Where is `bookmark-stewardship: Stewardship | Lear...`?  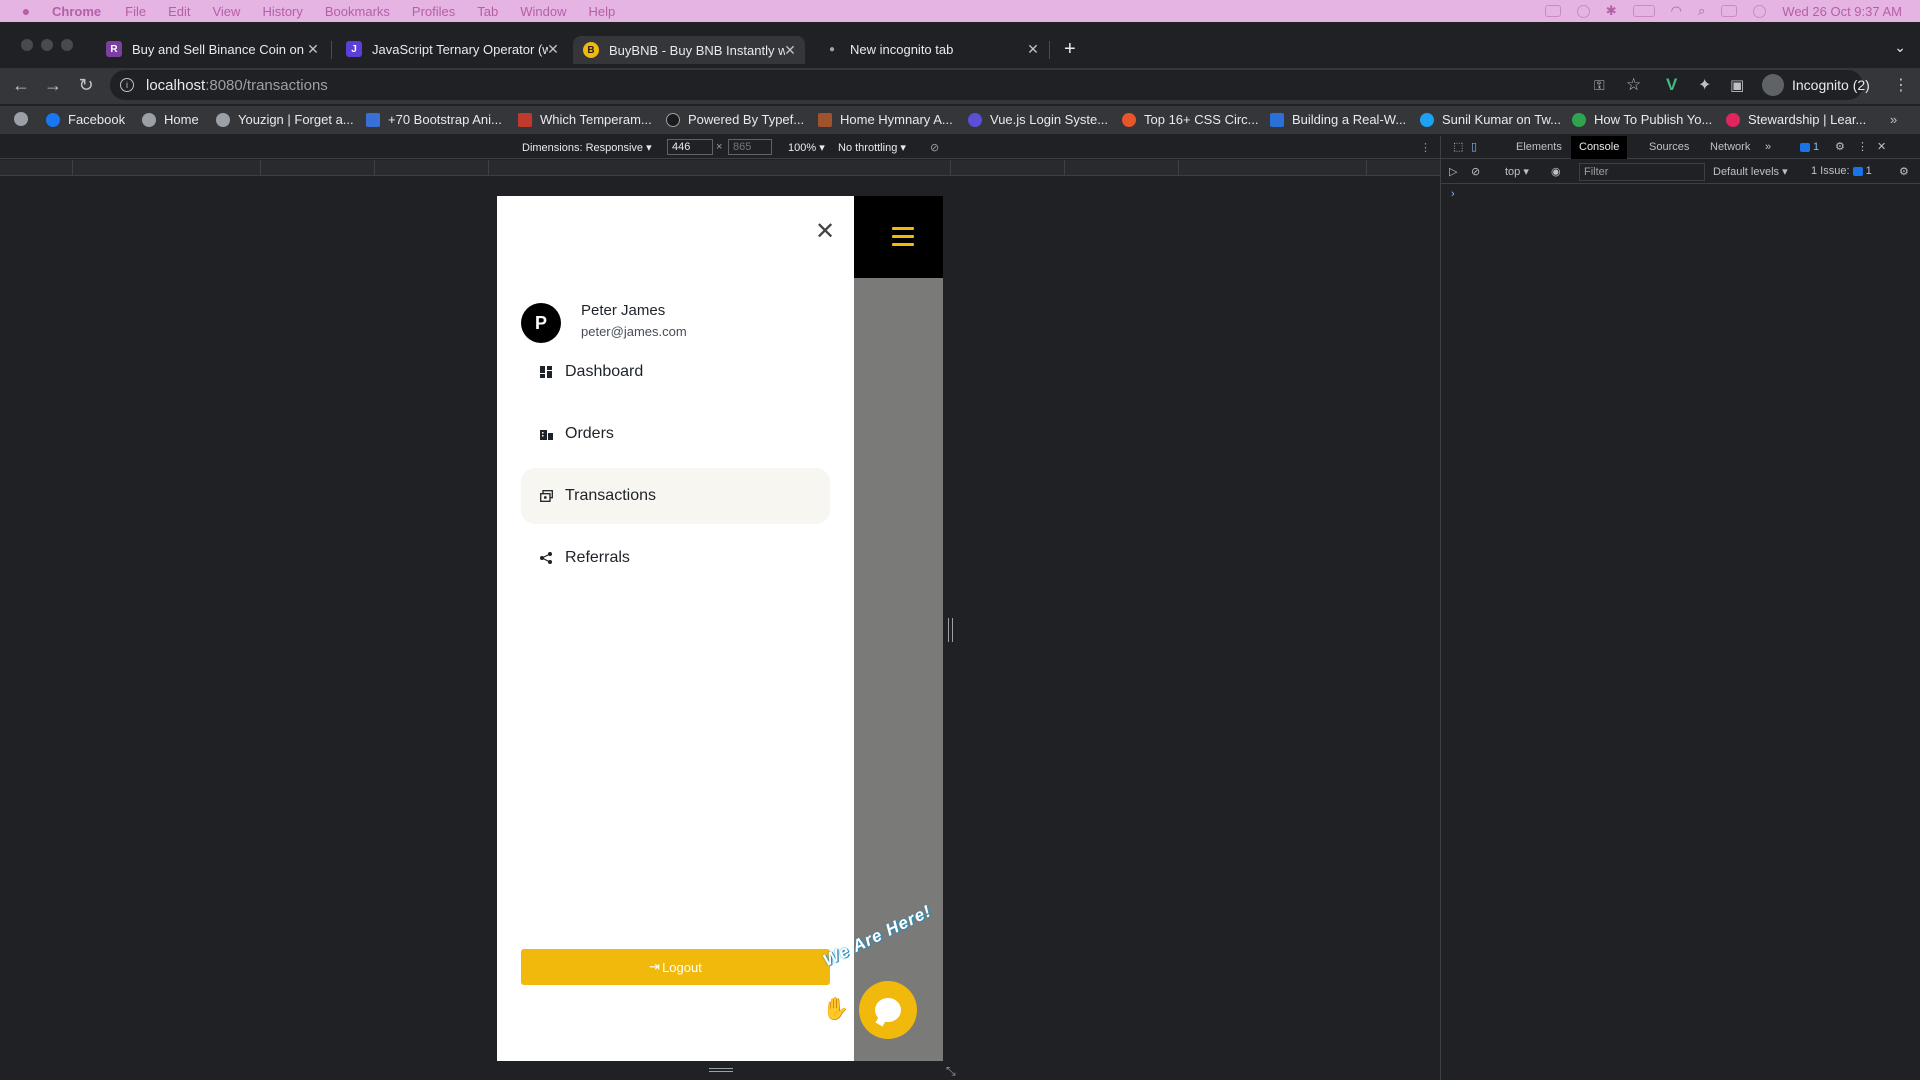
bookmark-stewardship: Stewardship | Lear... is located at coordinates (1796, 119).